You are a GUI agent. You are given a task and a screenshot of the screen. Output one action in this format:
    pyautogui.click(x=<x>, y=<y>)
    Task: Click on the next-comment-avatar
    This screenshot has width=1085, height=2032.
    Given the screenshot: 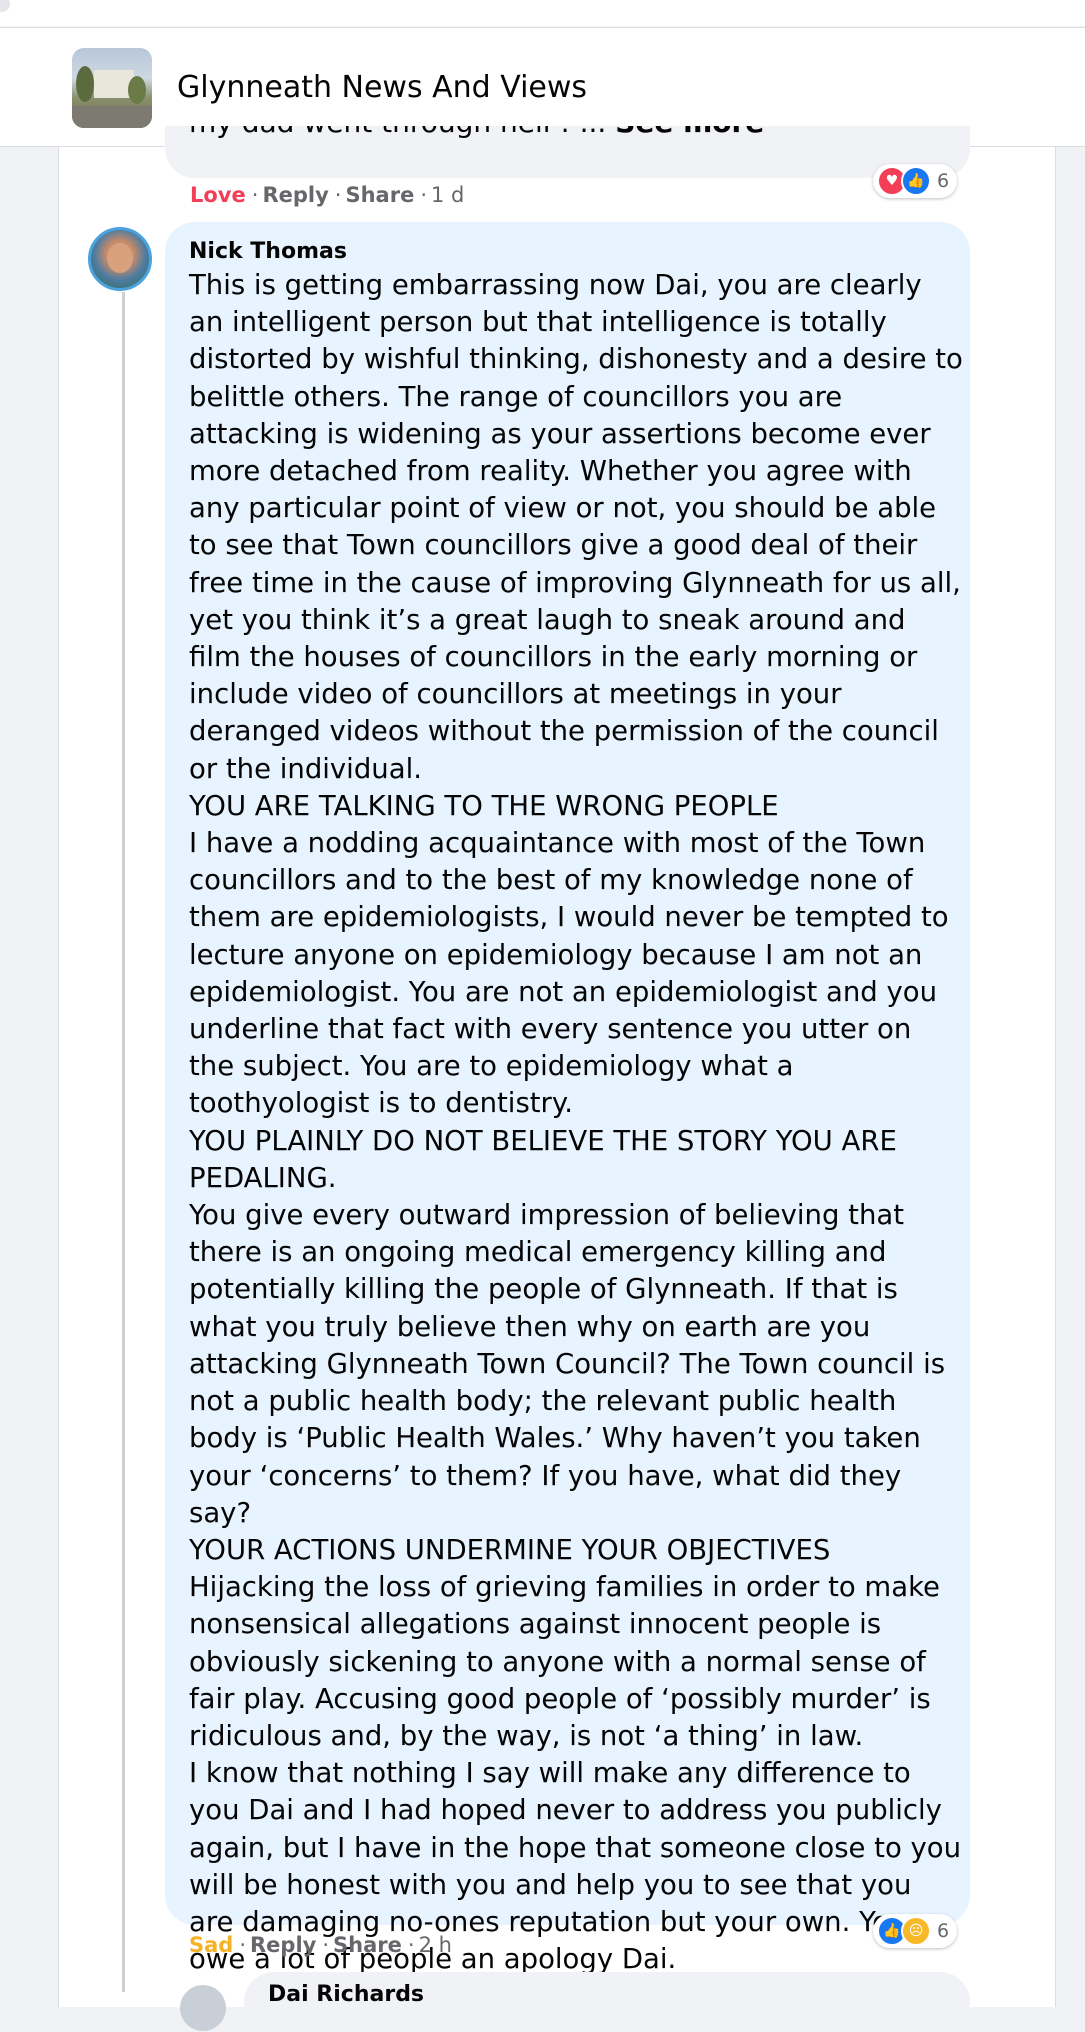 What is the action you would take?
    pyautogui.click(x=203, y=2008)
    